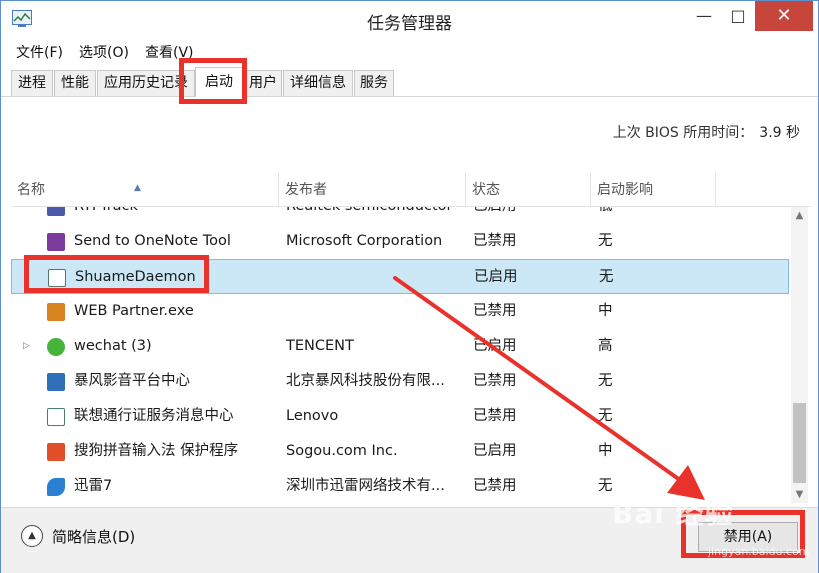 This screenshot has height=573, width=819. Describe the element at coordinates (56, 417) in the screenshot. I see `lenovo-icon` at that location.